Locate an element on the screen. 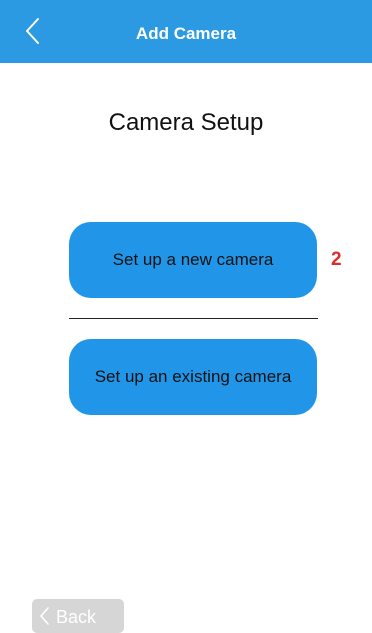 This screenshot has width=372, height=633. back-button: Back is located at coordinates (78, 616).